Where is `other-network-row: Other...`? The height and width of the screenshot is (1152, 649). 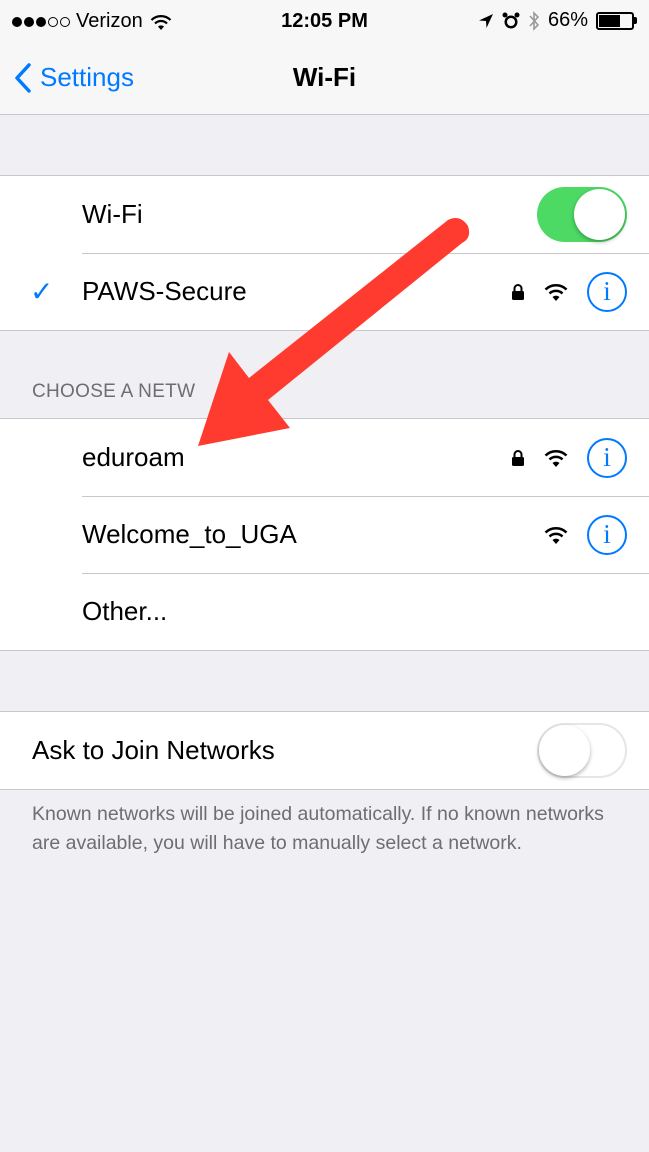
other-network-row: Other... is located at coordinates (324, 611).